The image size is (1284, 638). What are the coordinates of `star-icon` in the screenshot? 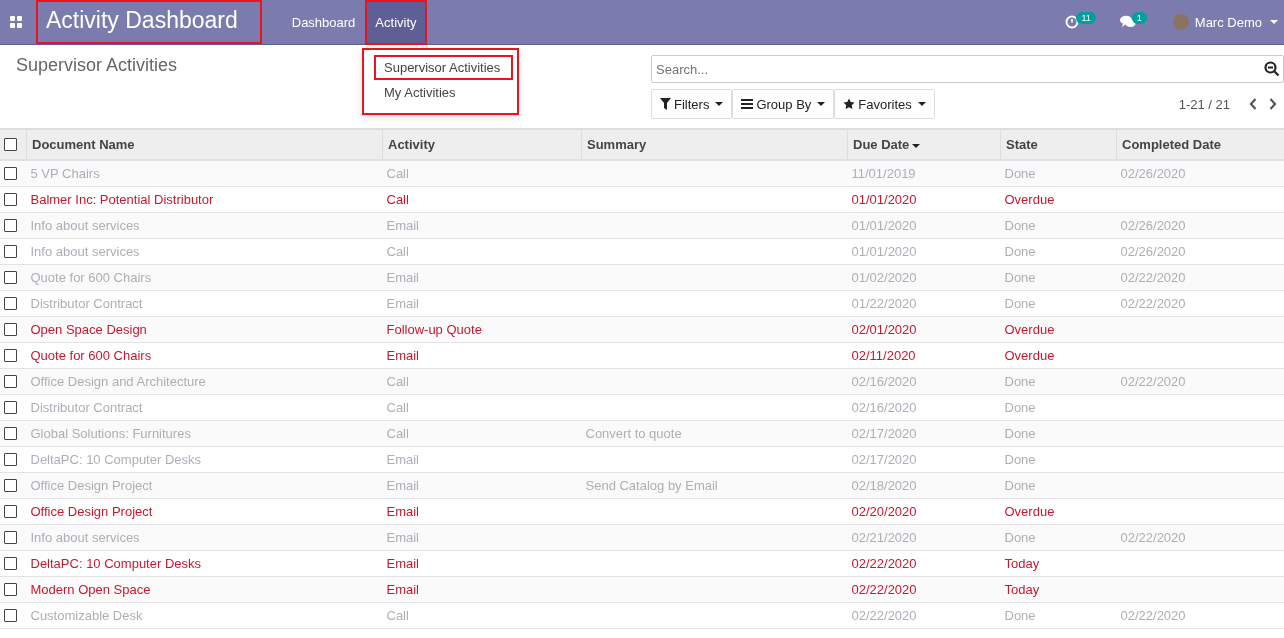 It's located at (849, 104).